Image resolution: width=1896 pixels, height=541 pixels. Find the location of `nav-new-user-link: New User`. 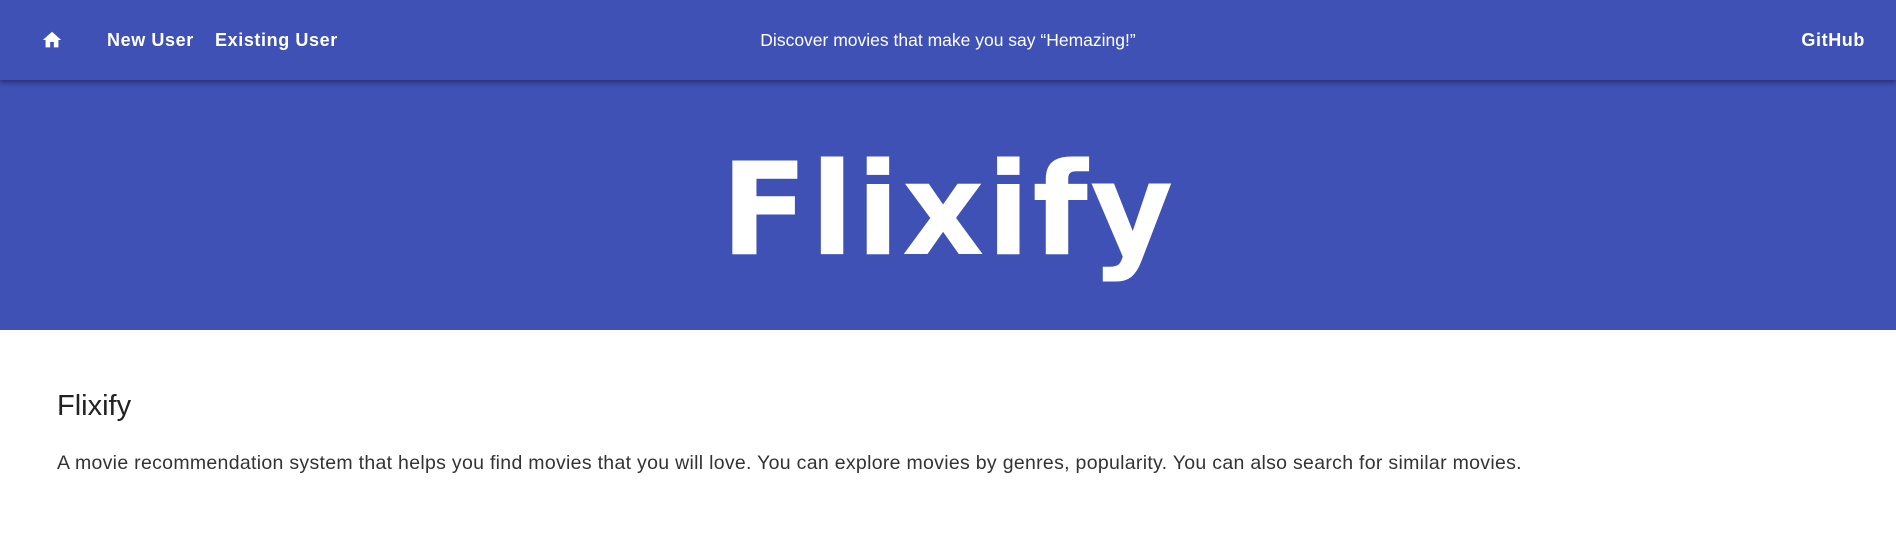

nav-new-user-link: New User is located at coordinates (150, 40).